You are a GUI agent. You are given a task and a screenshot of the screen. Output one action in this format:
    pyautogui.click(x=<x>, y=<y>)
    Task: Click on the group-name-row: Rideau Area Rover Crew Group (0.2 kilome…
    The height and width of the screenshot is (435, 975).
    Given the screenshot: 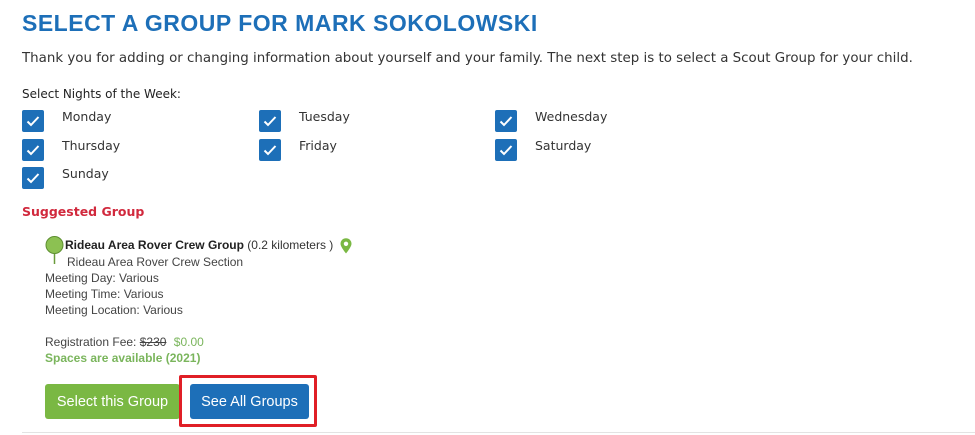 What is the action you would take?
    pyautogui.click(x=208, y=246)
    